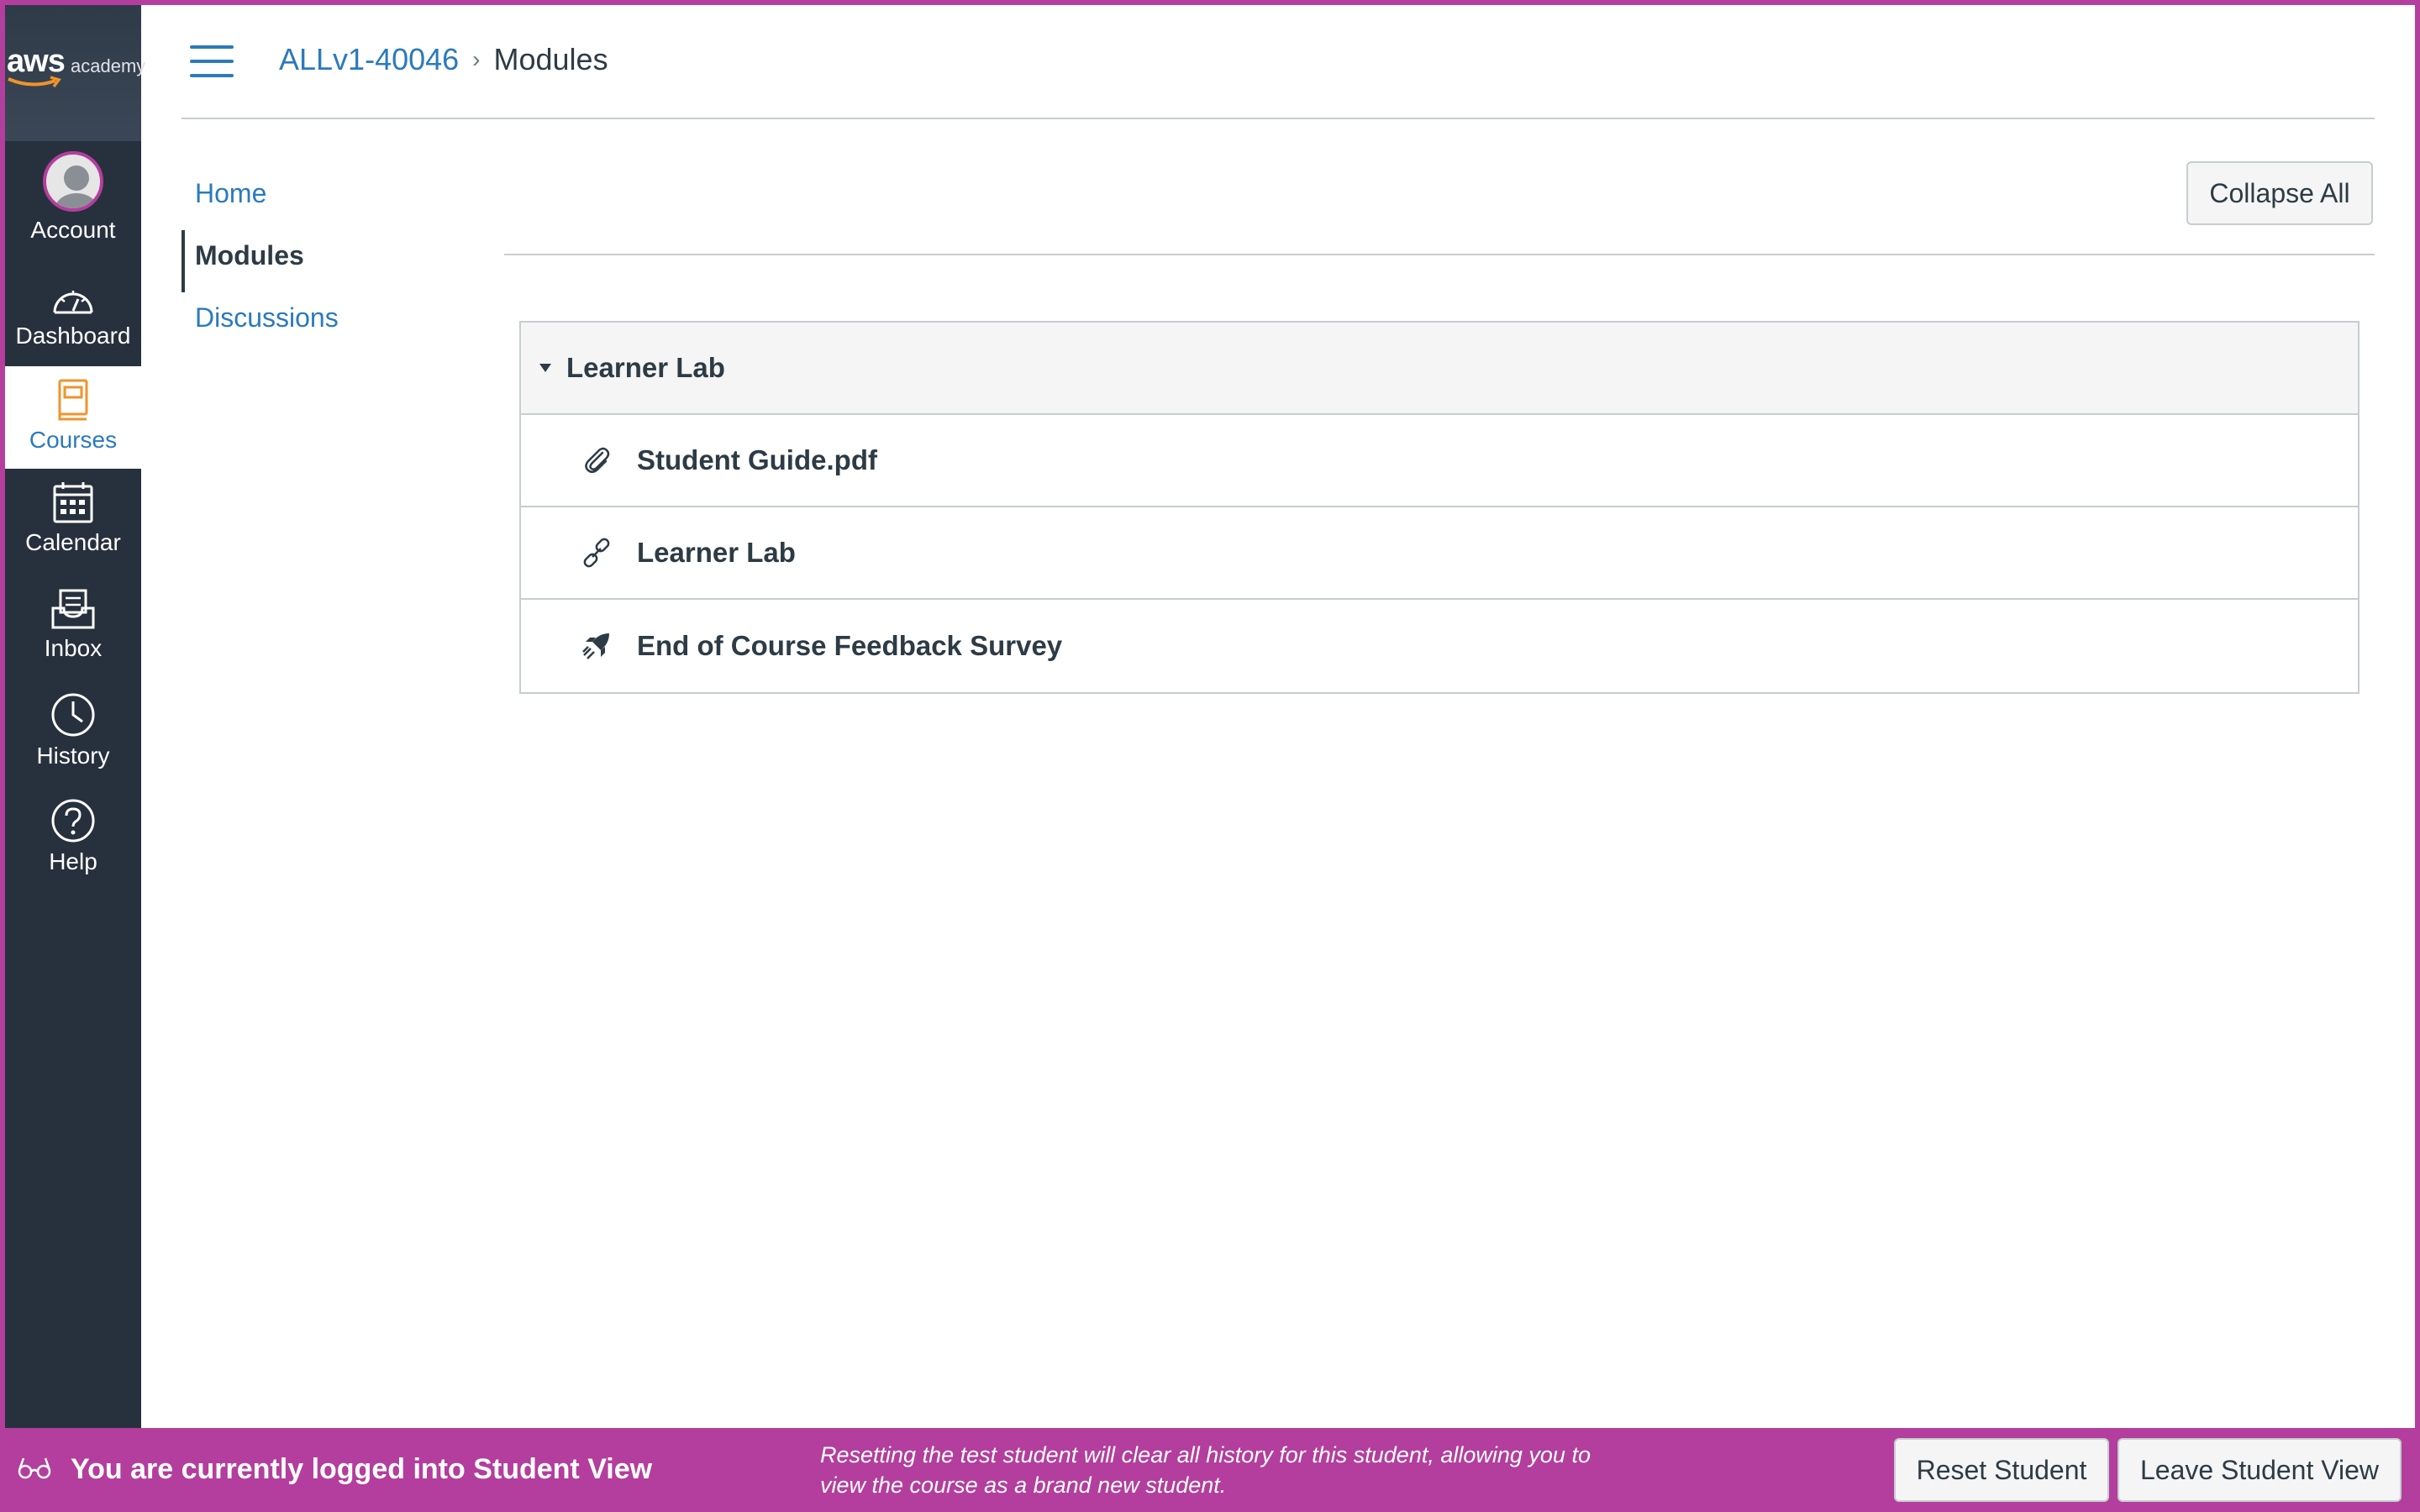 The width and height of the screenshot is (2420, 1512). I want to click on aws-academy-logo: aws academy, so click(73, 70).